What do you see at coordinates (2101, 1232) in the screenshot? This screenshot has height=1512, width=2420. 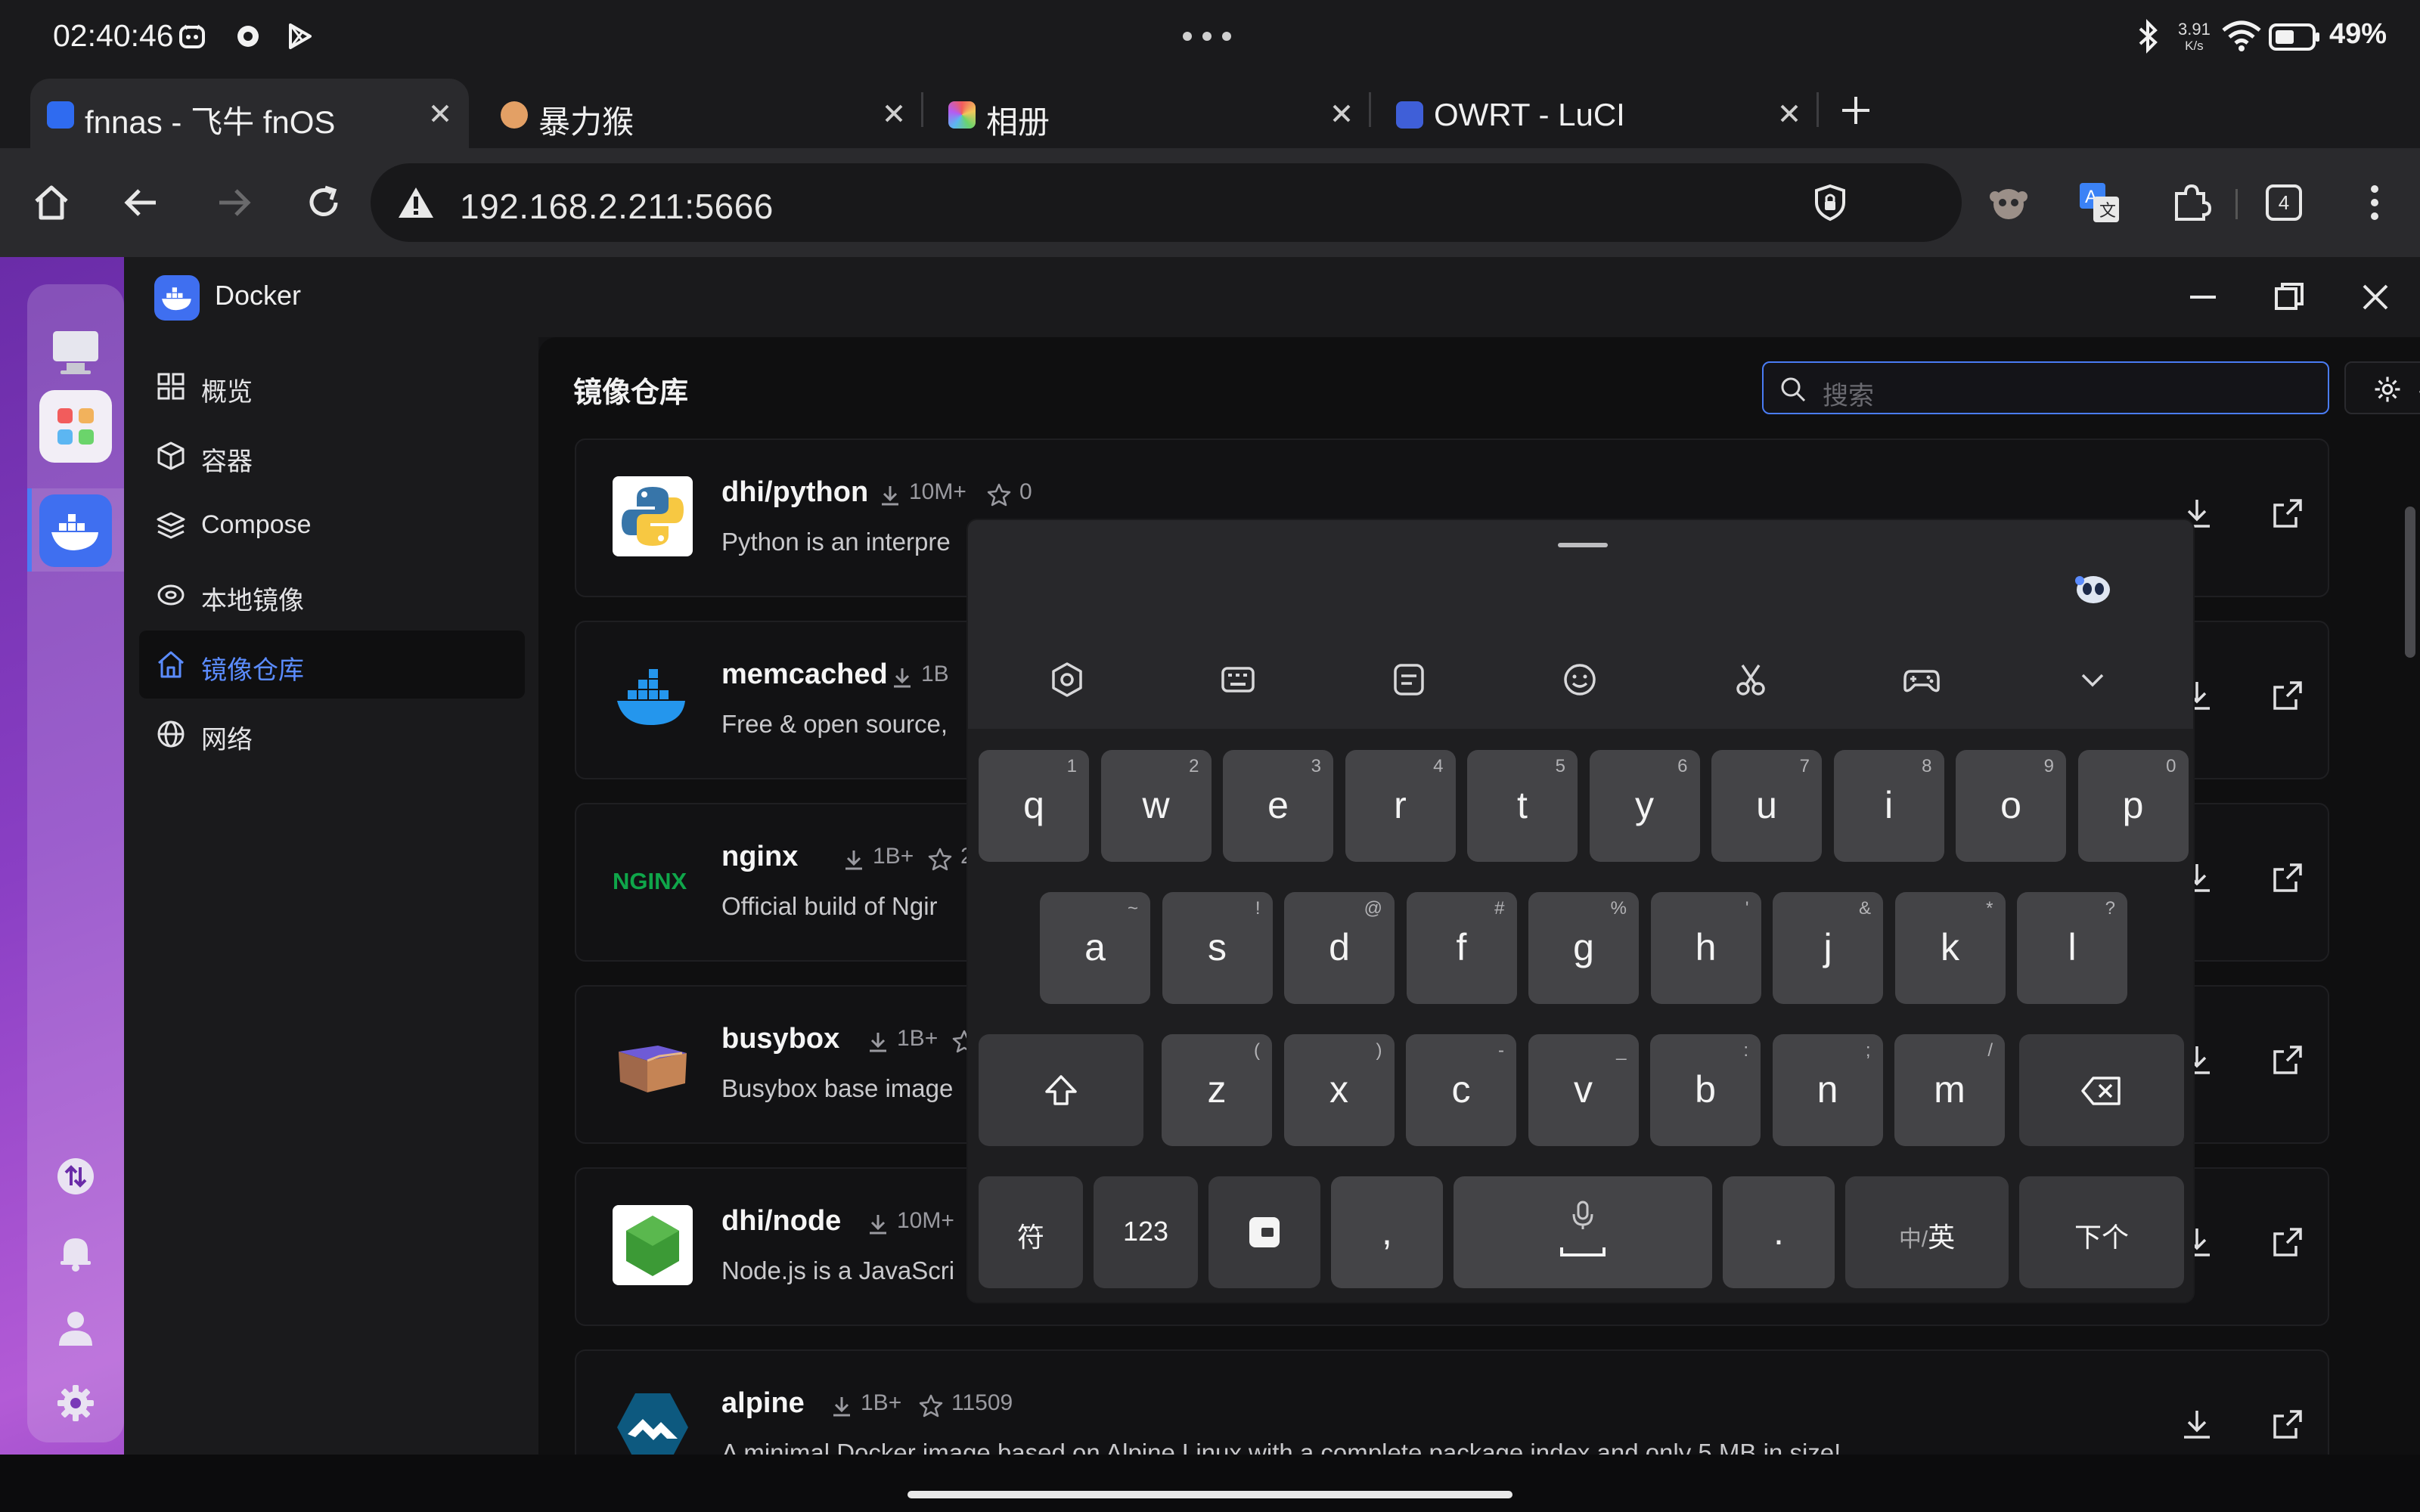 I see `next-key: 下个` at bounding box center [2101, 1232].